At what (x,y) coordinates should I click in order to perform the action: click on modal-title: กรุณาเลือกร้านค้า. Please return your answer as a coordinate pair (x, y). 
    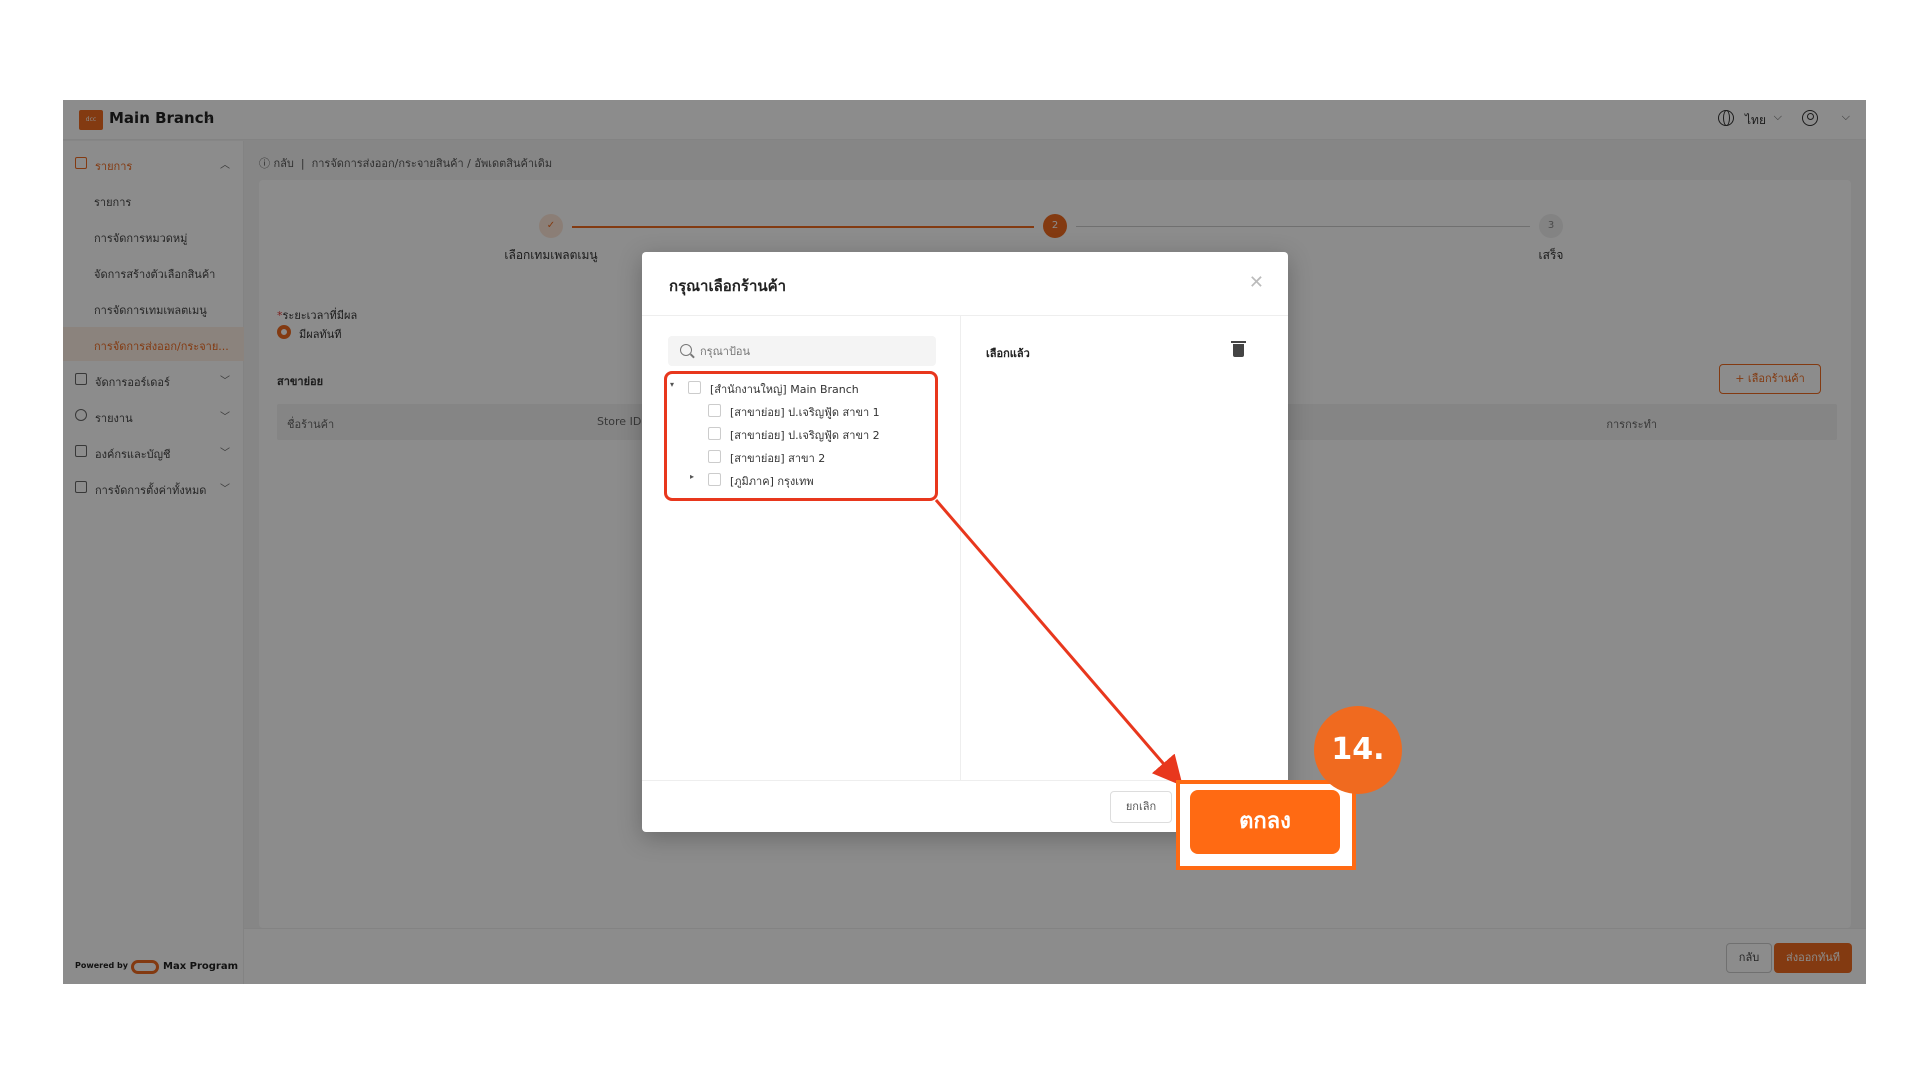
    Looking at the image, I should click on (728, 286).